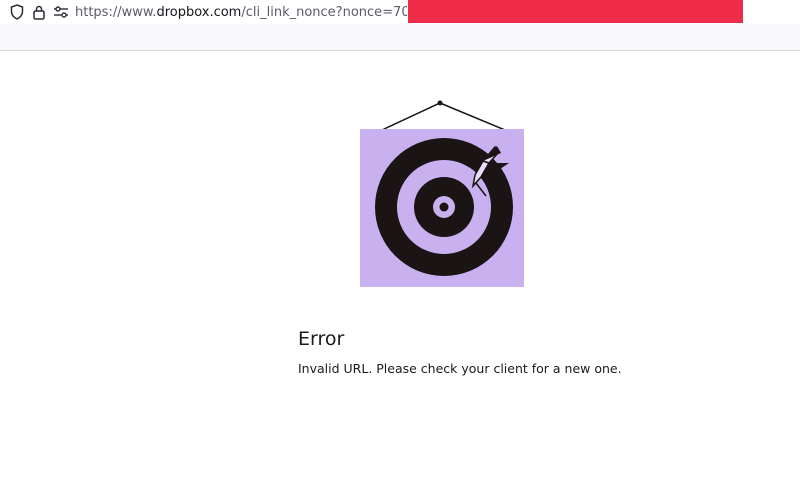  I want to click on url-prefix: https://www., so click(116, 12).